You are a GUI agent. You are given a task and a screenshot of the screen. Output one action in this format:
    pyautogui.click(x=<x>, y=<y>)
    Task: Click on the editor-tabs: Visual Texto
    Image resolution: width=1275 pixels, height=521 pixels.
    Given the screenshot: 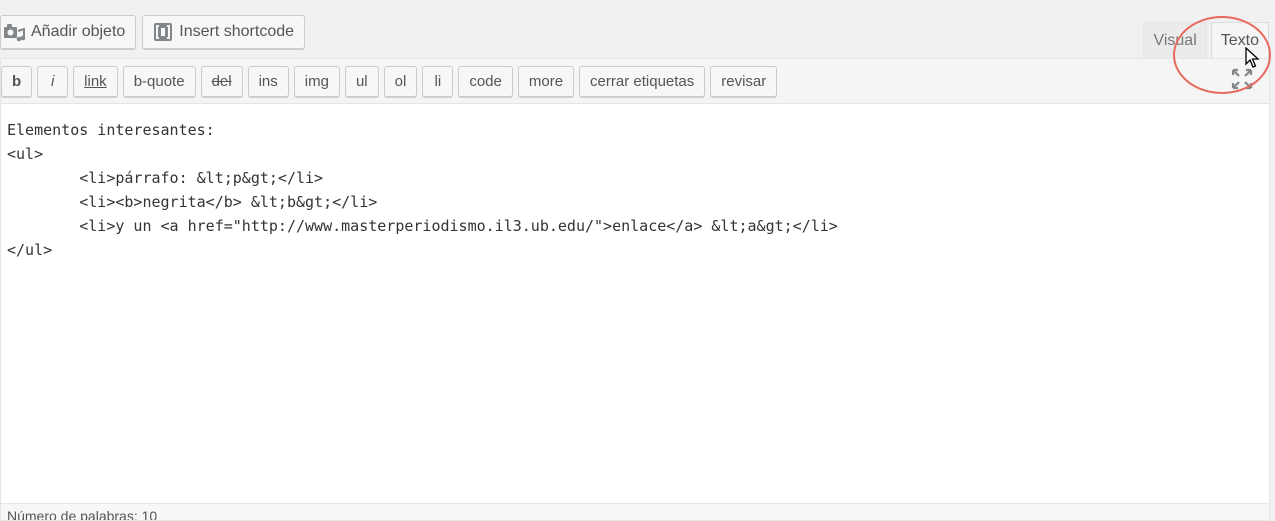 What is the action you would take?
    pyautogui.click(x=1206, y=40)
    